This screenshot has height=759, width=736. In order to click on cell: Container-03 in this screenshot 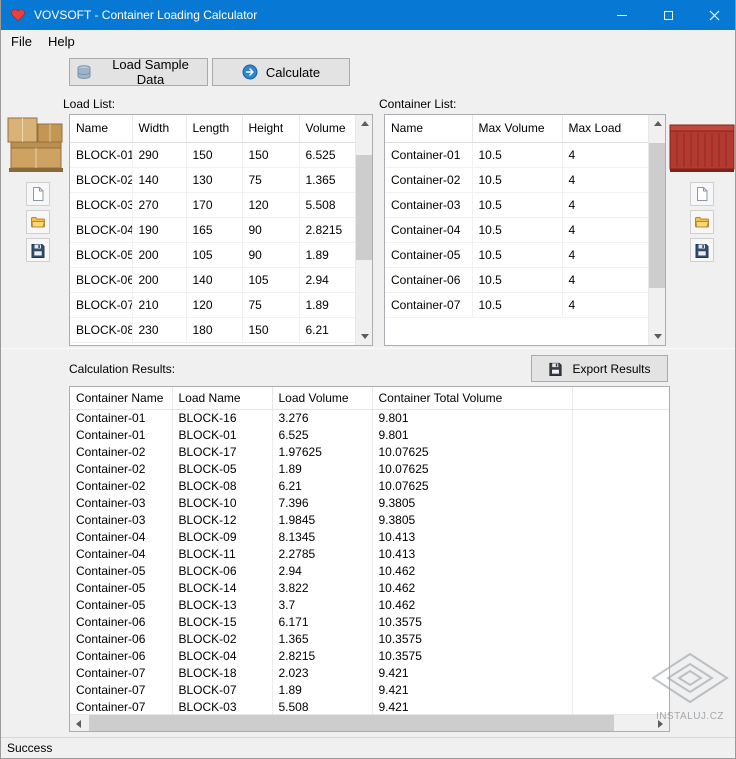, I will do `click(121, 502)`.